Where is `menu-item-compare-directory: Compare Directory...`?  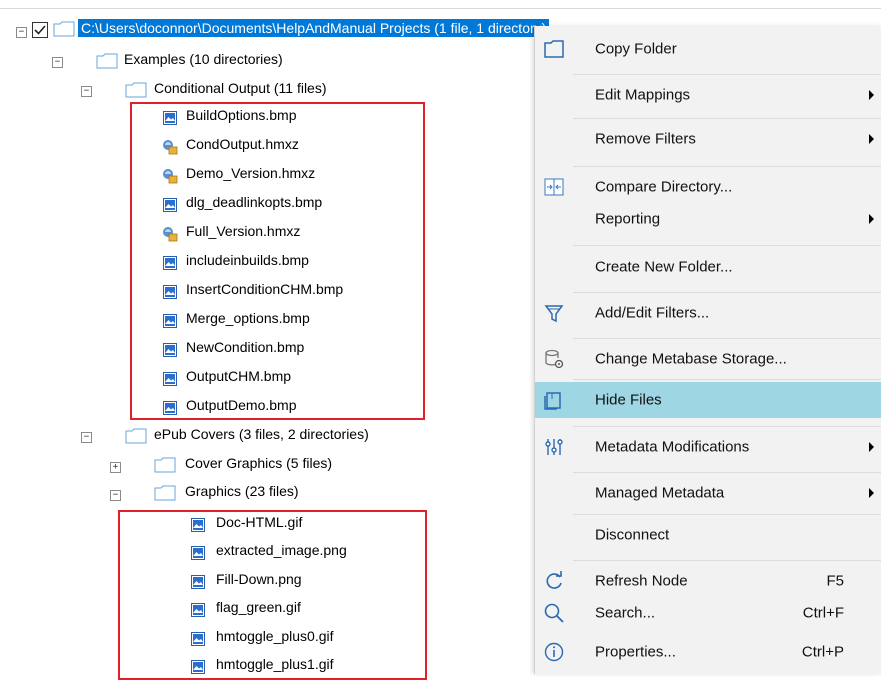
menu-item-compare-directory: Compare Directory... is located at coordinates (708, 187).